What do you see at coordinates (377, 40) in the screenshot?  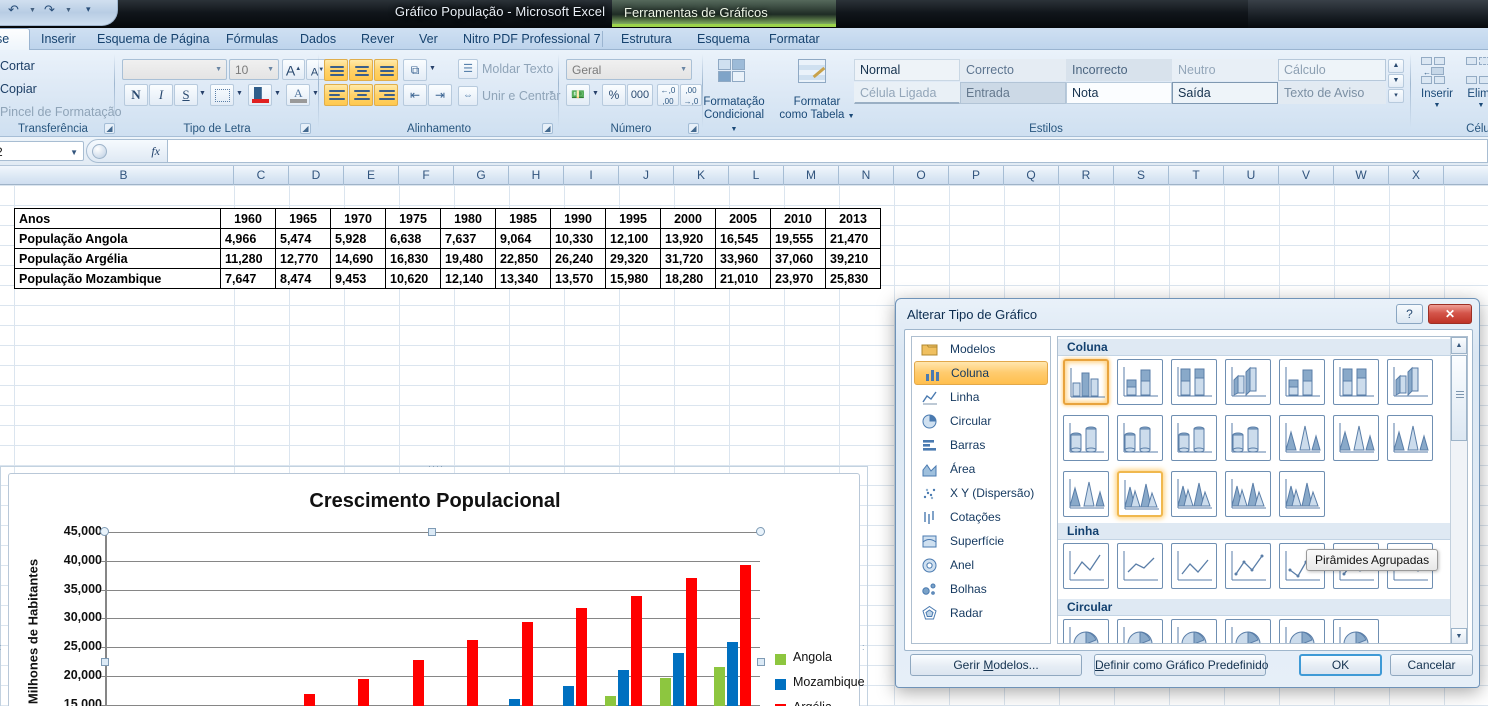 I see `tab-rever: Rever` at bounding box center [377, 40].